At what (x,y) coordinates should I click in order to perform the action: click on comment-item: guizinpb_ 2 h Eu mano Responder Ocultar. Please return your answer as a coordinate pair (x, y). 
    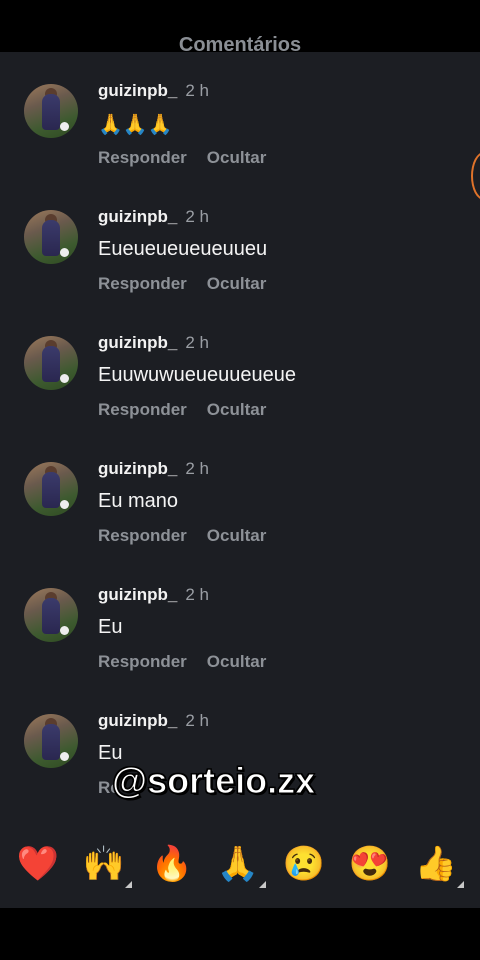
    Looking at the image, I should click on (240, 493).